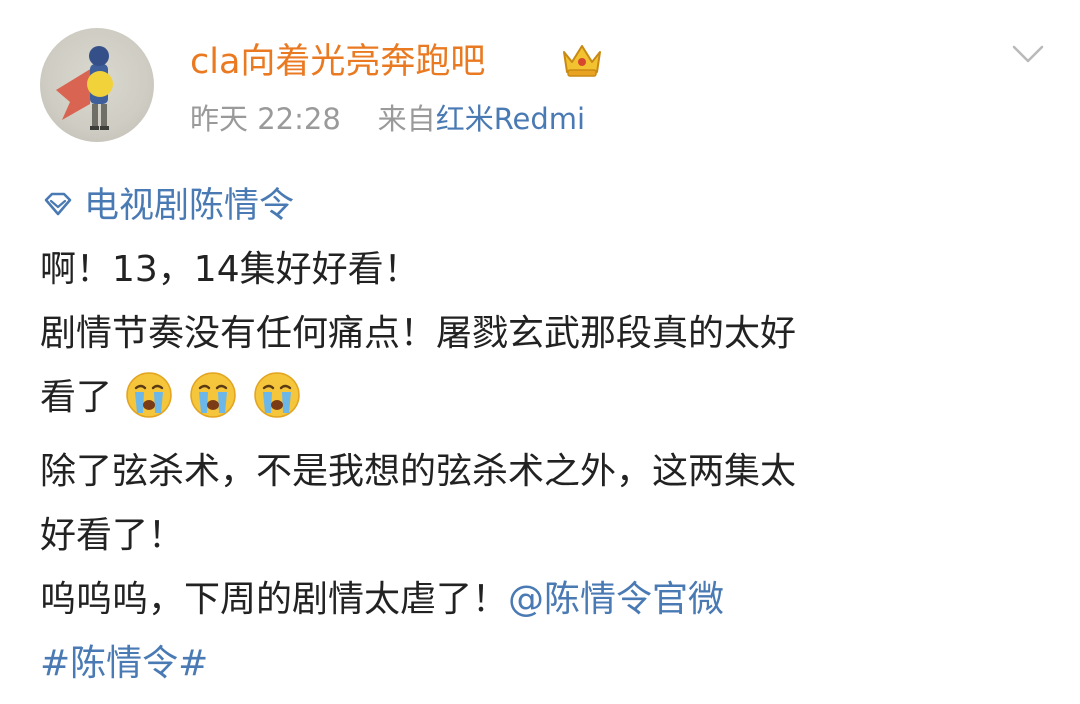 The width and height of the screenshot is (1080, 704). What do you see at coordinates (230, 269) in the screenshot?
I see `post-line: 啊！13，14集好好看！` at bounding box center [230, 269].